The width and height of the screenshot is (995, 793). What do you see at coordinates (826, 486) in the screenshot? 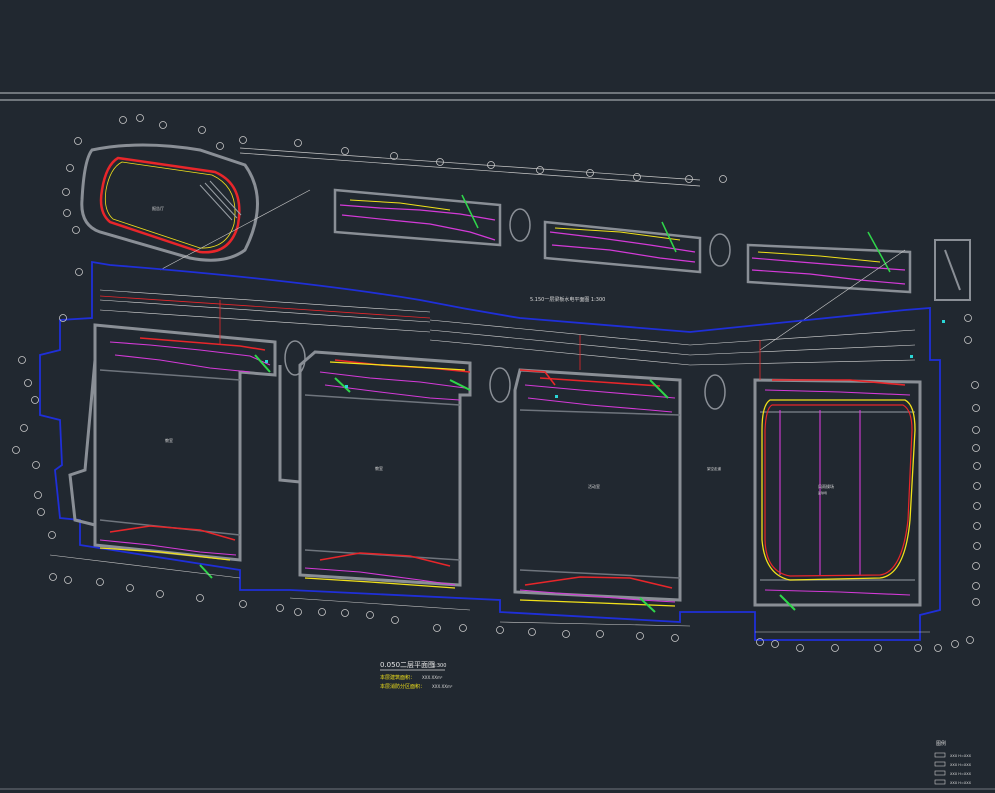
I see `gym-label: 风雨操场` at bounding box center [826, 486].